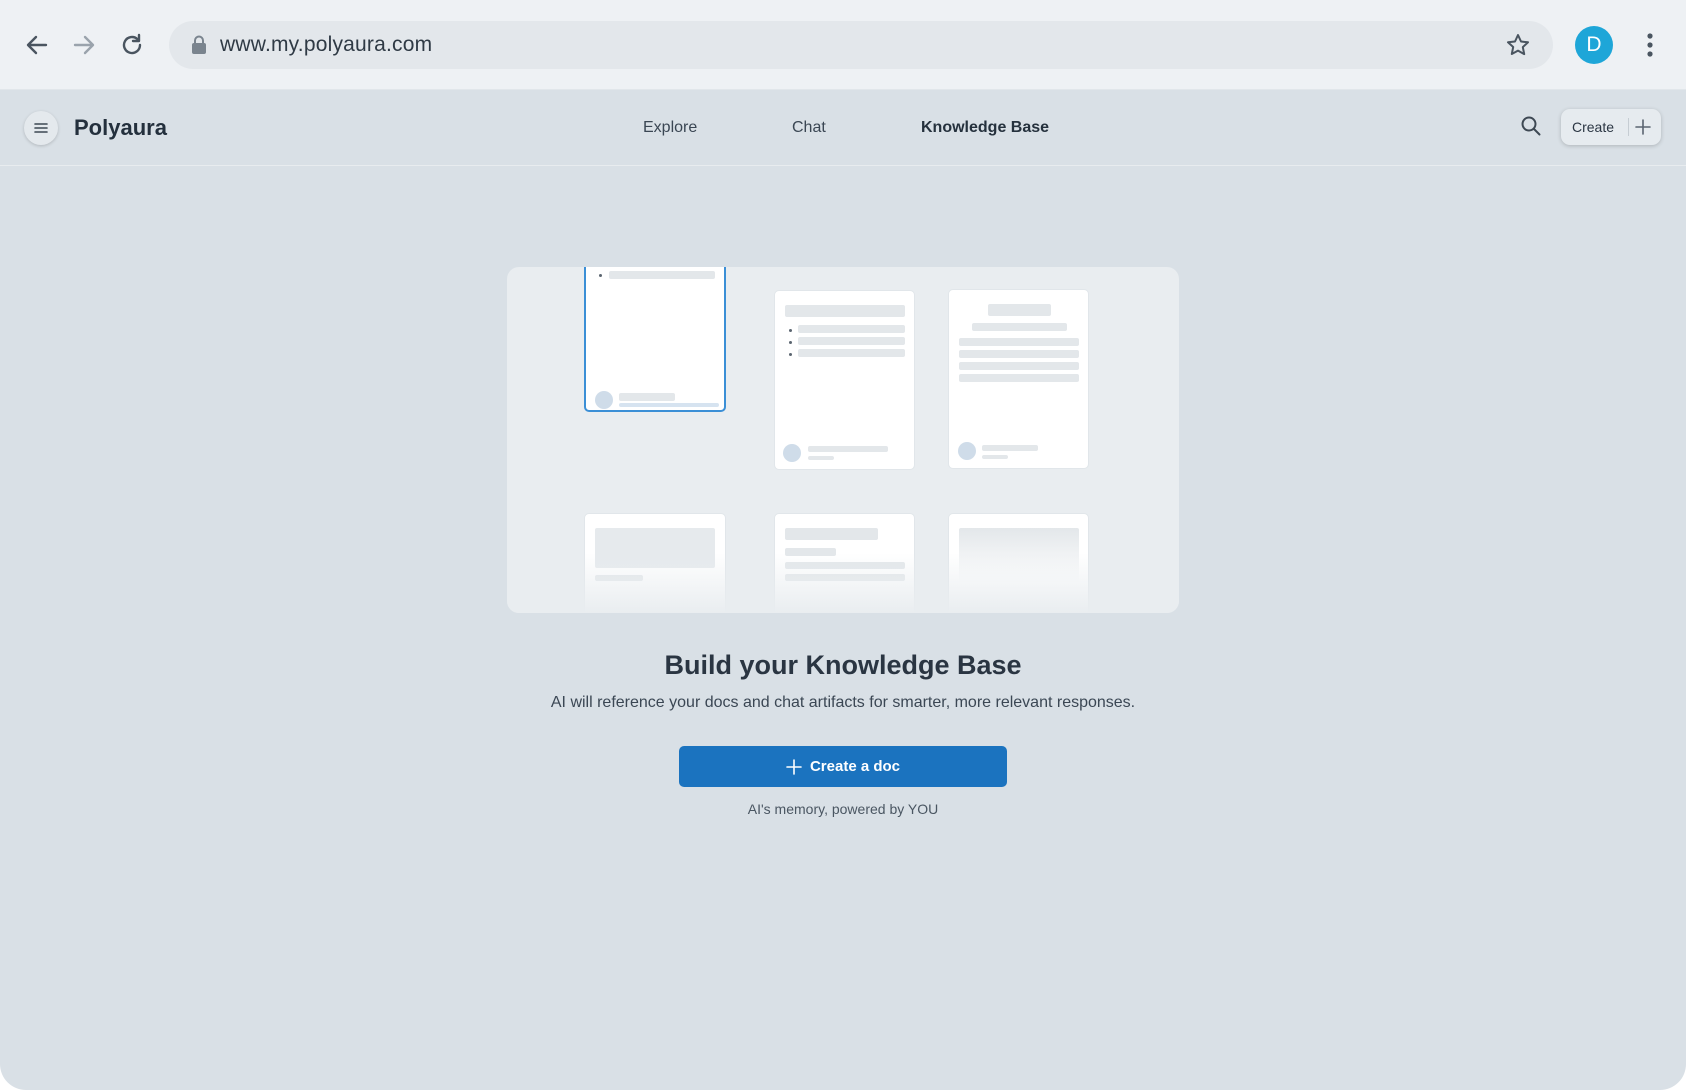 This screenshot has width=1686, height=1090. I want to click on create-label: Create, so click(1593, 127).